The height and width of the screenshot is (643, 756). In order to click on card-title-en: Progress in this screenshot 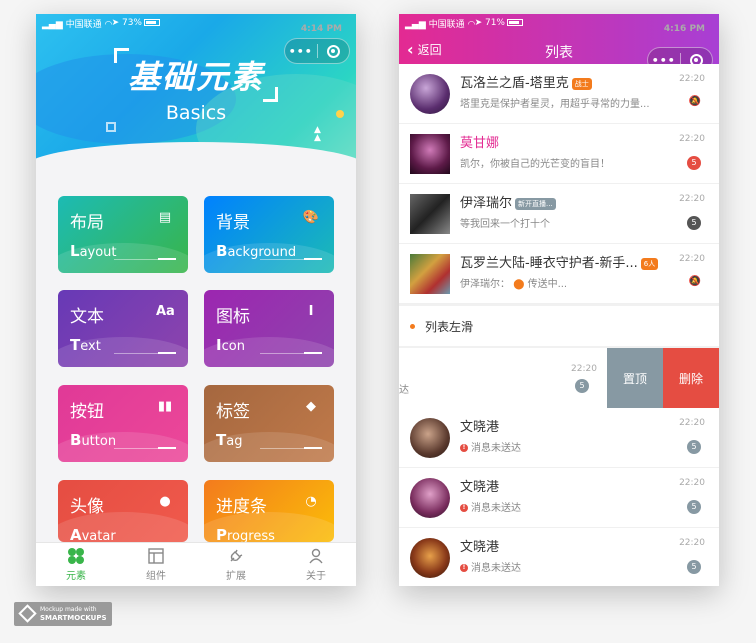, I will do `click(245, 534)`.